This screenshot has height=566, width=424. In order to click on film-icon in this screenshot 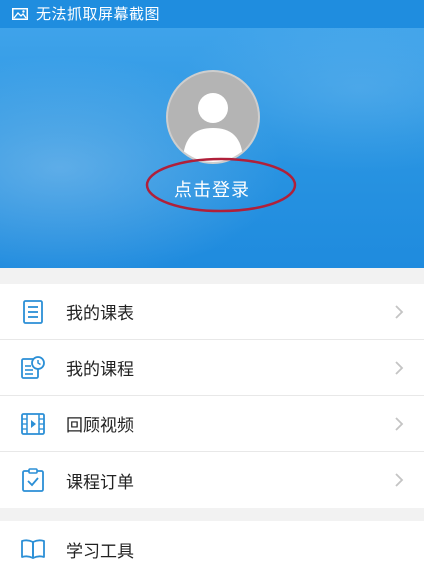, I will do `click(33, 423)`.